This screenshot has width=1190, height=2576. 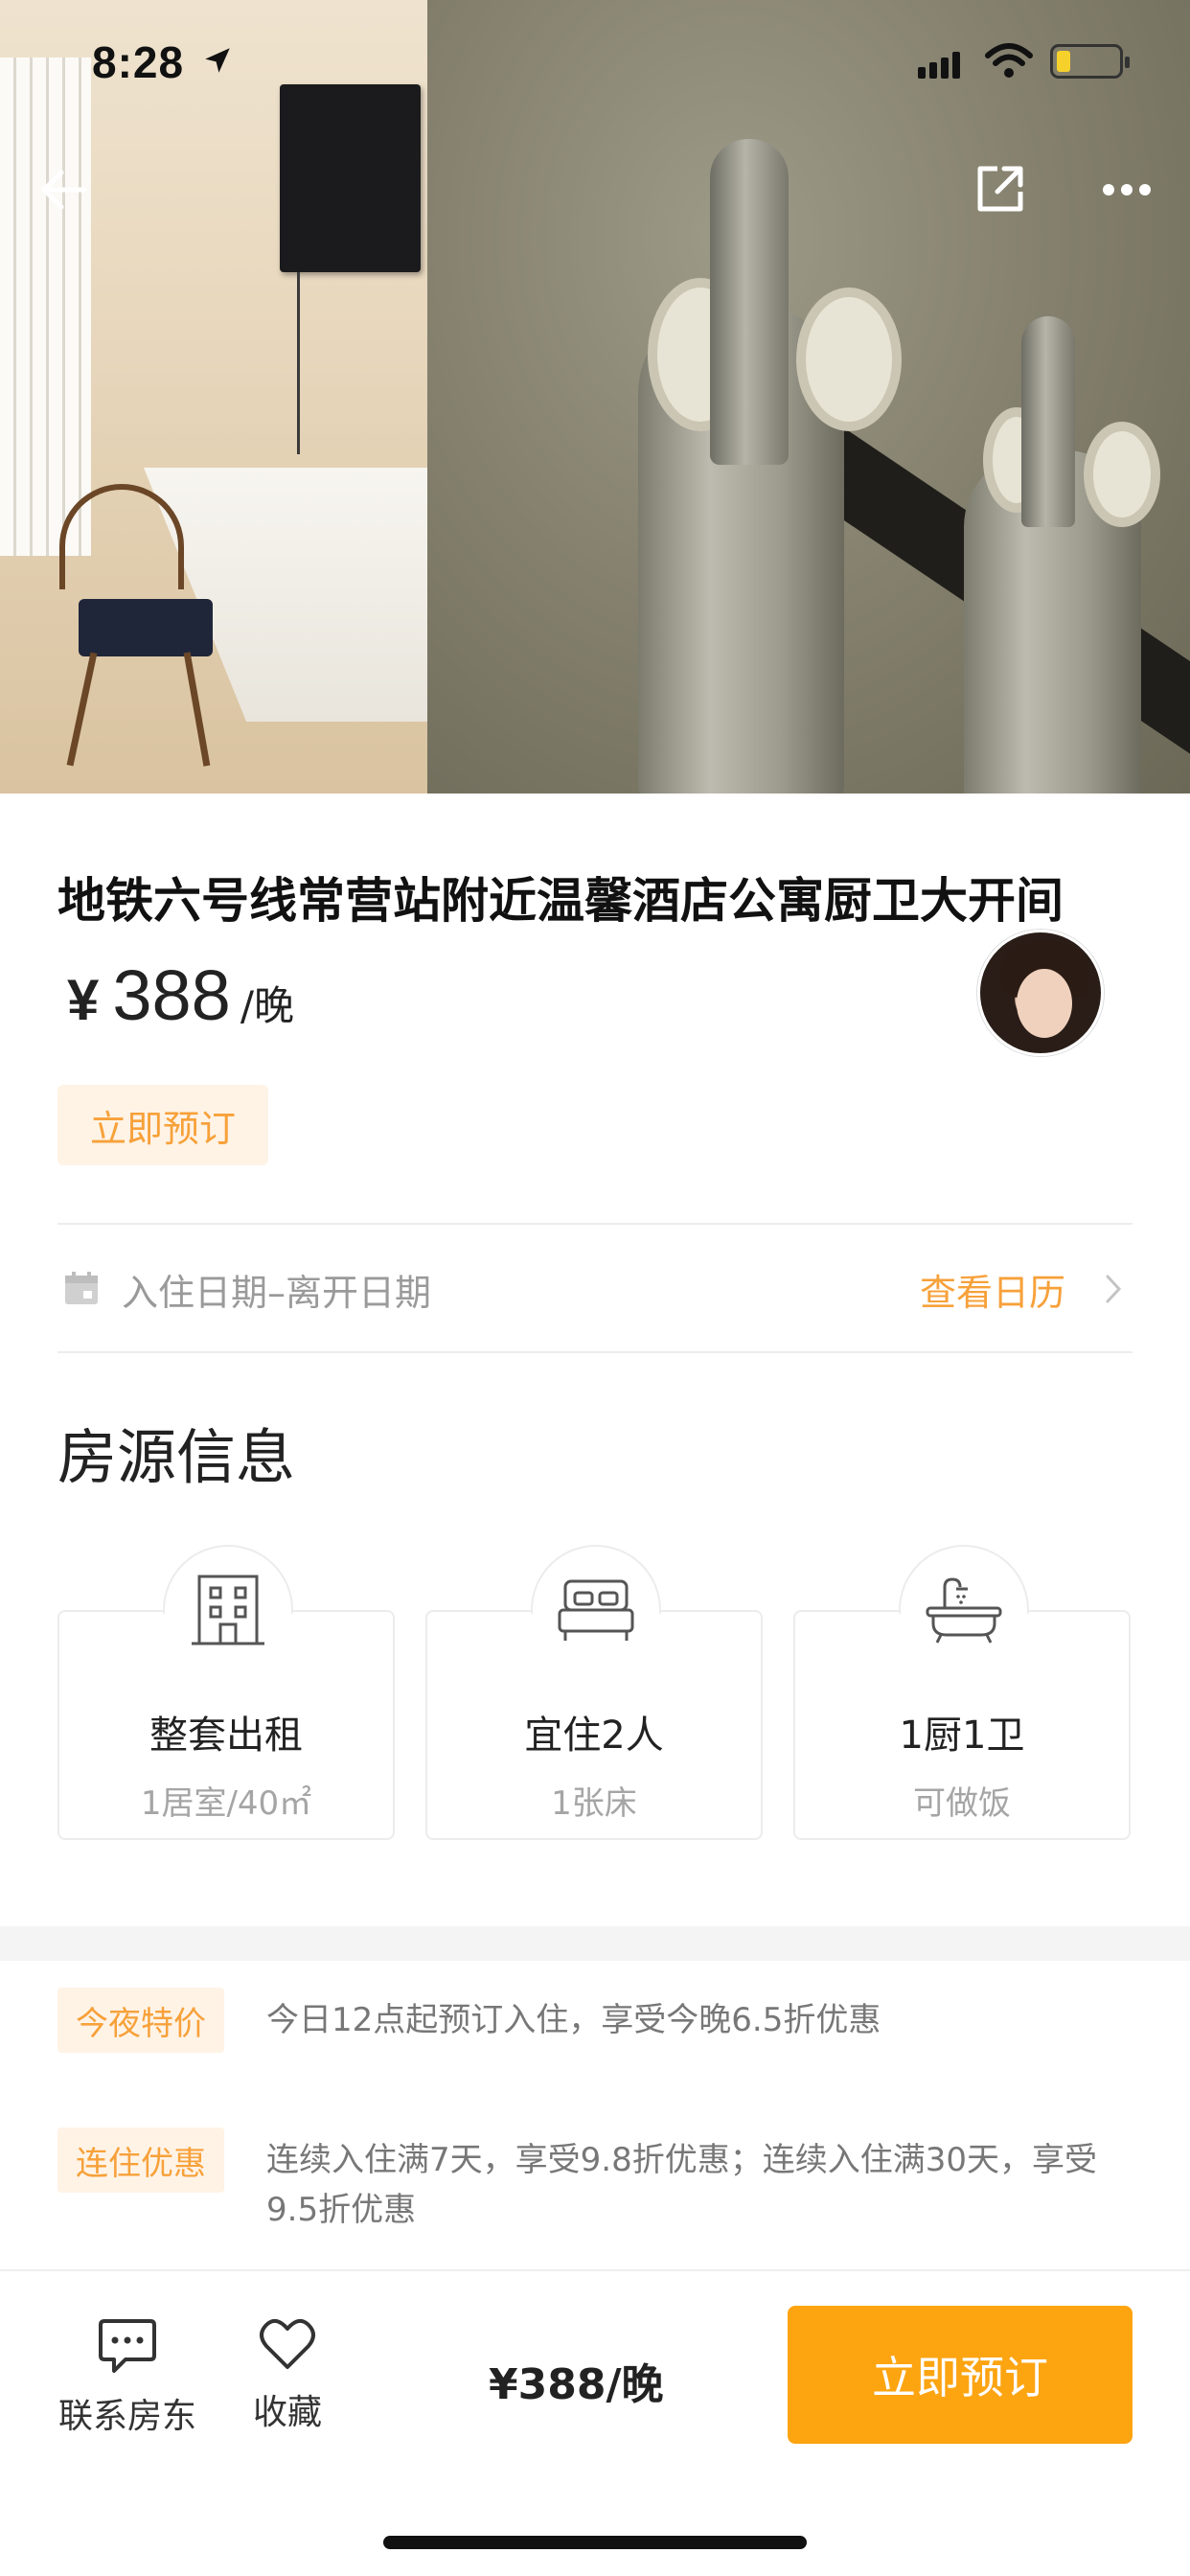 What do you see at coordinates (267, 1005) in the screenshot?
I see `price-unit: /晚` at bounding box center [267, 1005].